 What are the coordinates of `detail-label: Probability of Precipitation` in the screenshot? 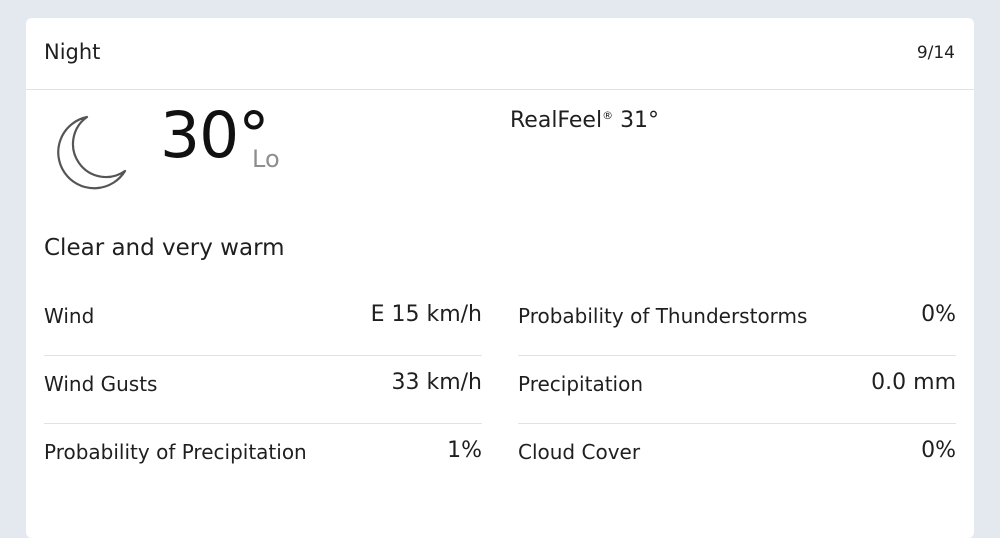 It's located at (175, 452).